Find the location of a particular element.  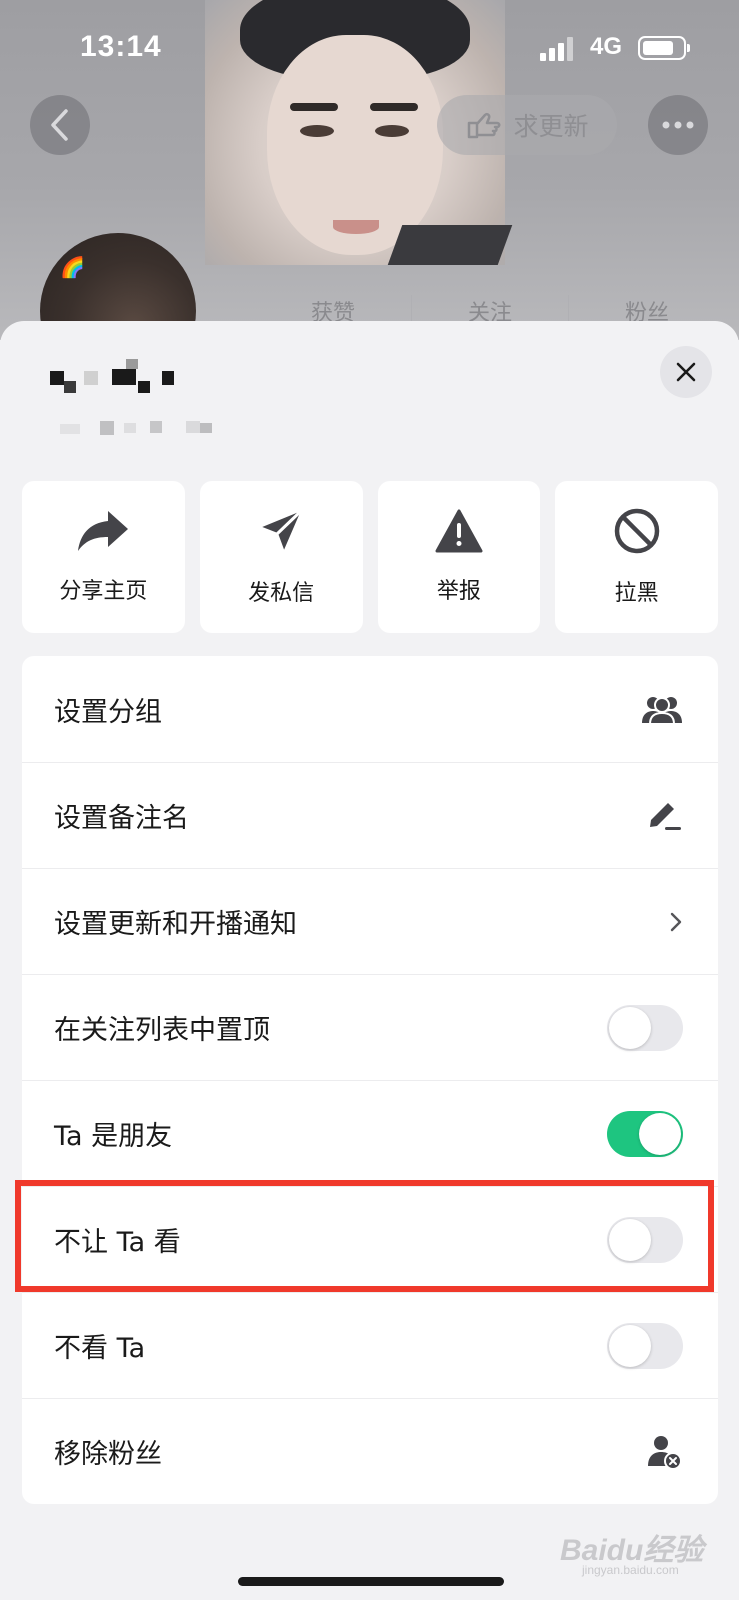

status-bar: 13:14 4G is located at coordinates (369, 50).